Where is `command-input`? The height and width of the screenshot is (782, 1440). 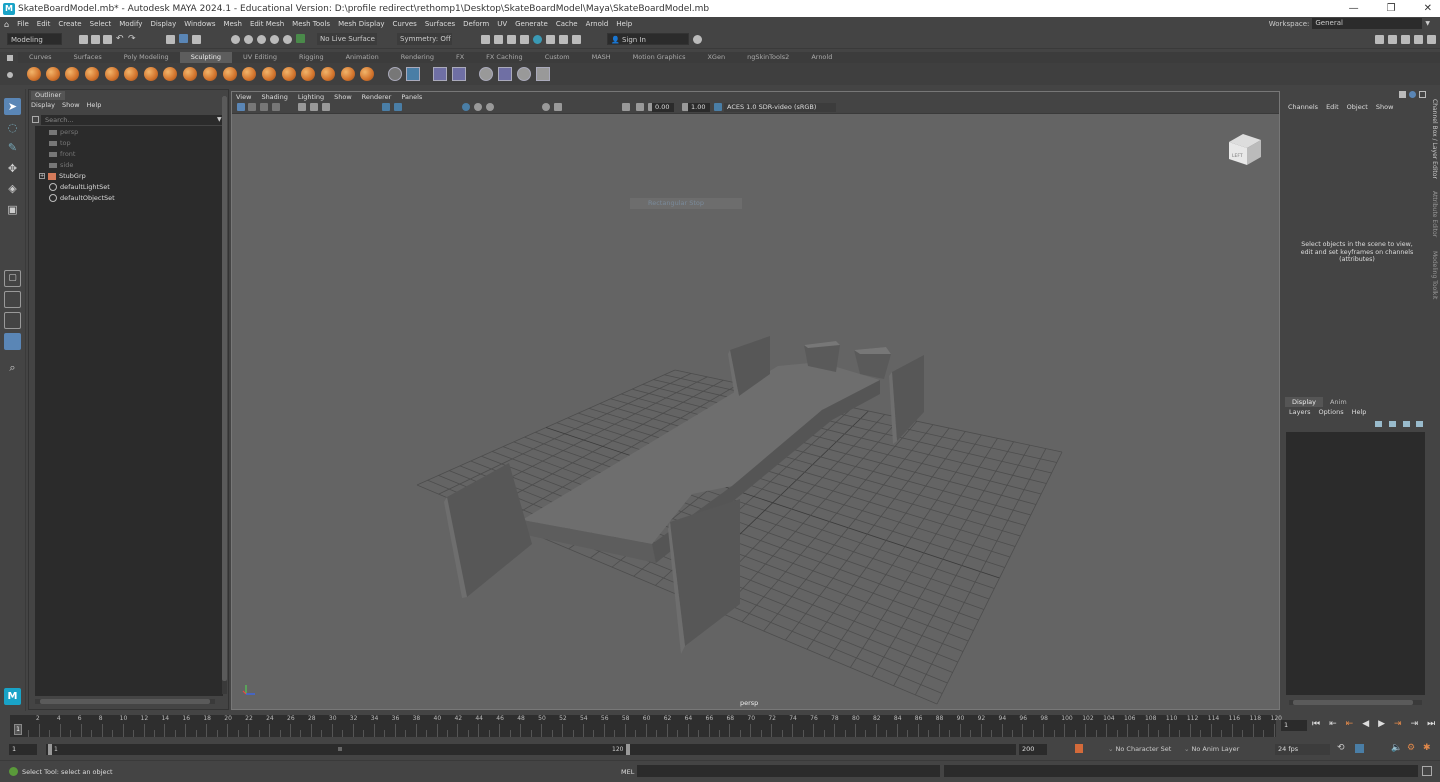
command-input is located at coordinates (788, 771).